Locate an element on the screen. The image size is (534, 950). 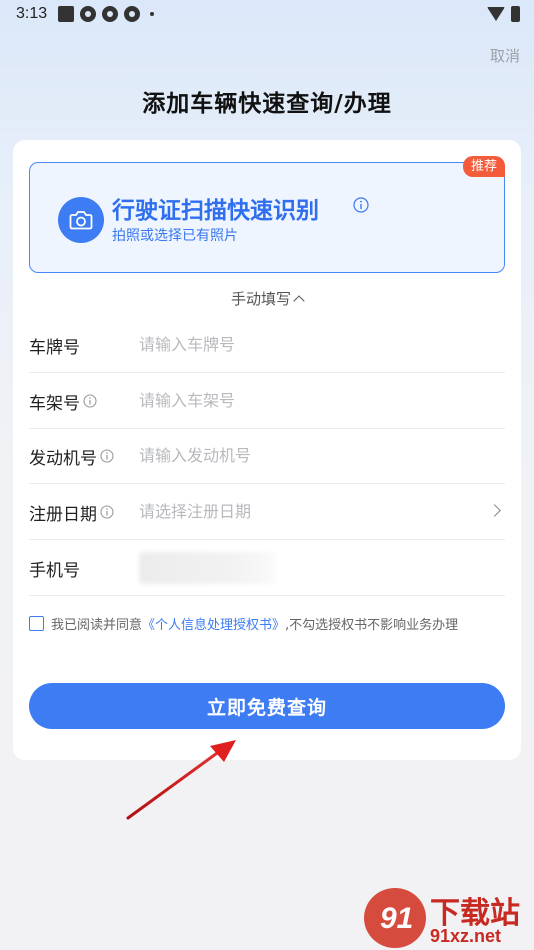
registration-date-picker is located at coordinates (309, 511).